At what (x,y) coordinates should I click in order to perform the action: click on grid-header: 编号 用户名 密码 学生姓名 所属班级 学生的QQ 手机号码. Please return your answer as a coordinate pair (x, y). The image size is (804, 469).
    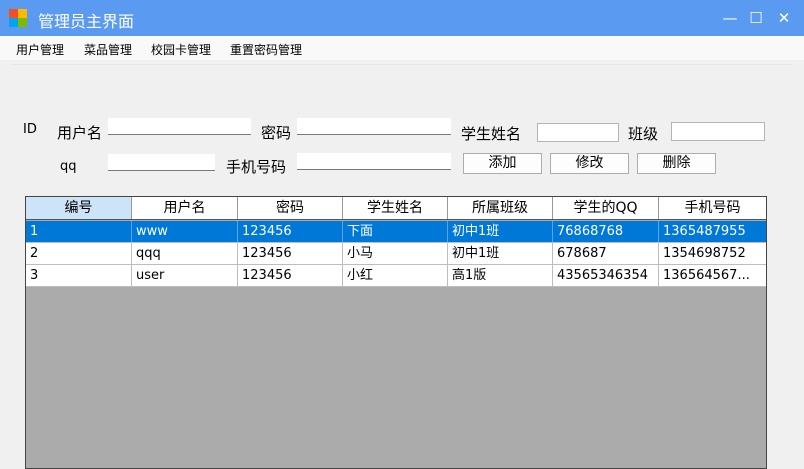
    Looking at the image, I should click on (396, 208).